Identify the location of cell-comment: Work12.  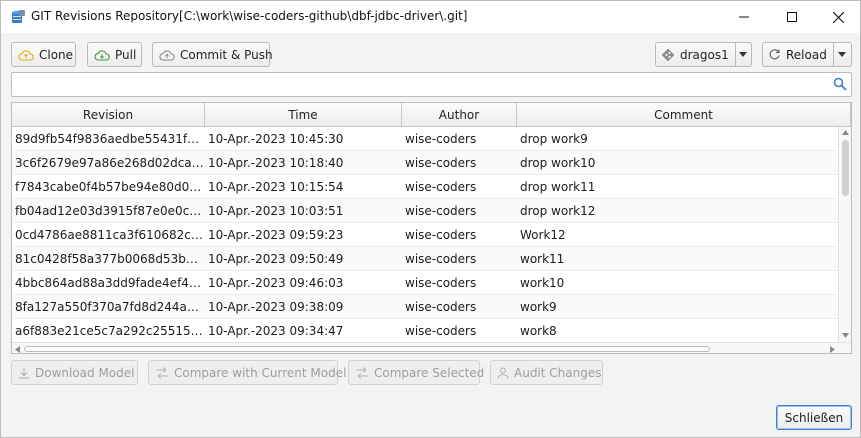
(543, 235).